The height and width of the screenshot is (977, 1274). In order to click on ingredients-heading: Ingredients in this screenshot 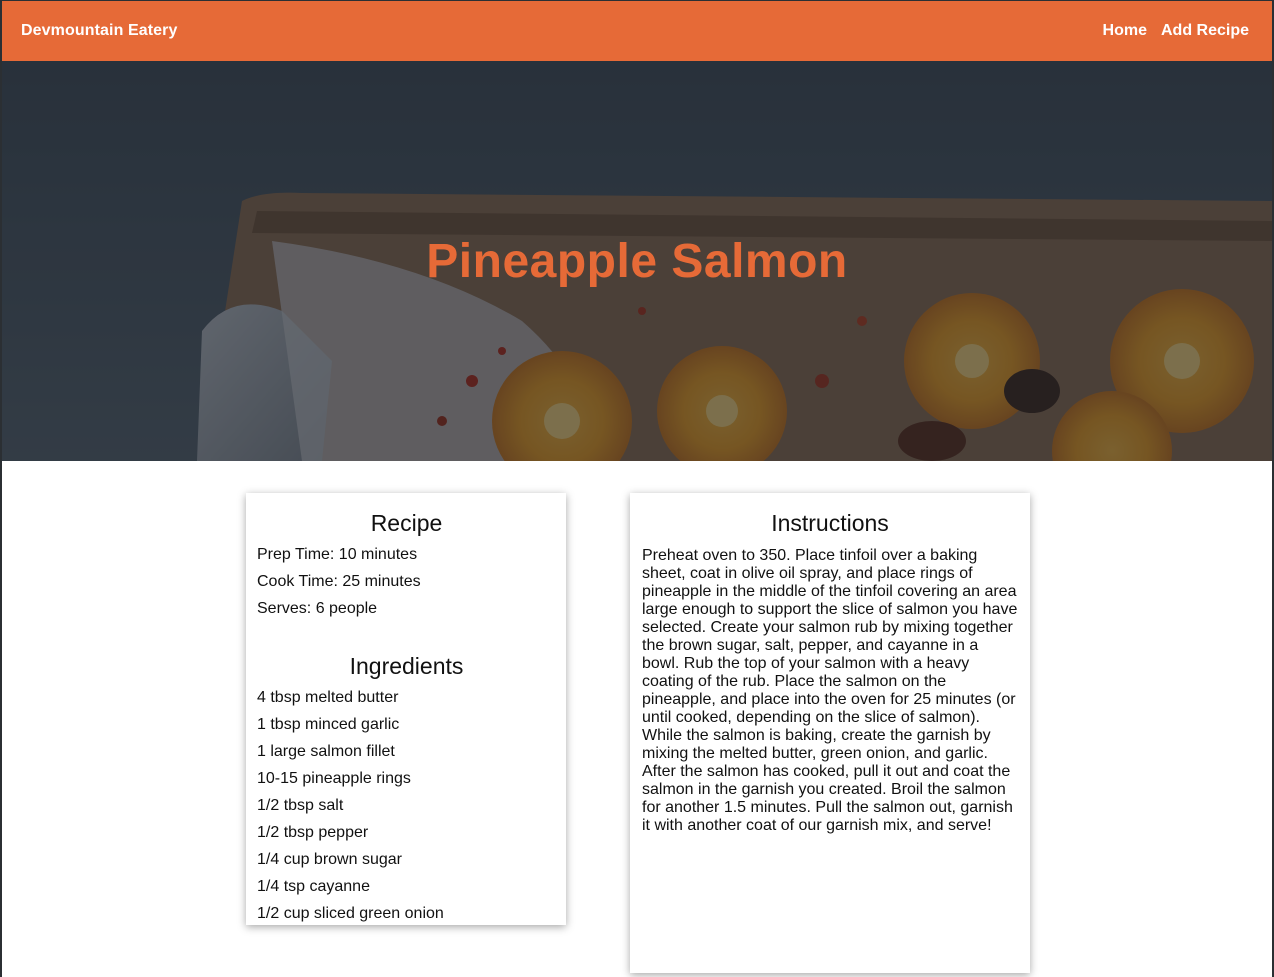, I will do `click(406, 666)`.